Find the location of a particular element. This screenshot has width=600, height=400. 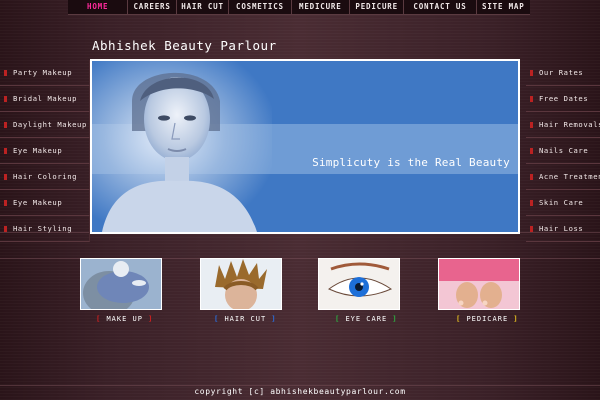

thumbnail-eye-care is located at coordinates (359, 284).